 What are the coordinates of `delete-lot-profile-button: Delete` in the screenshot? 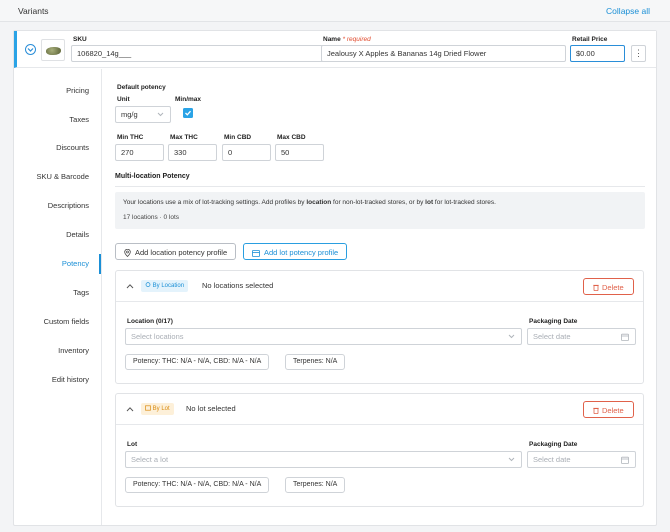 It's located at (608, 409).